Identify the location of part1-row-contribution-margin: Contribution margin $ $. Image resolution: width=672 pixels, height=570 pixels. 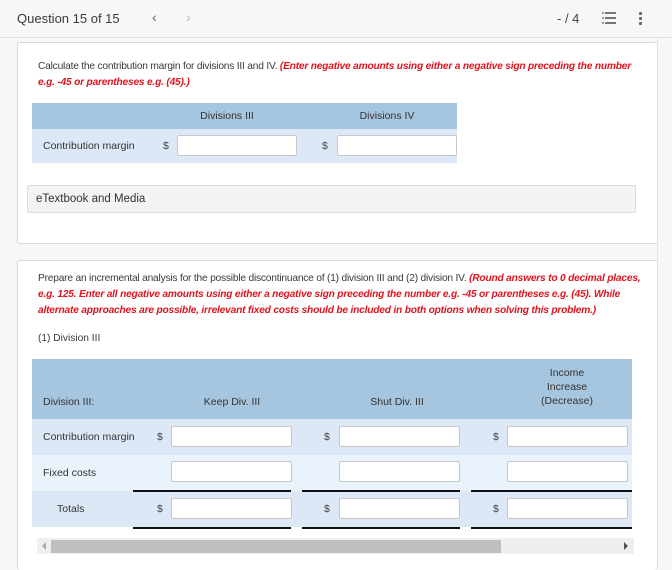
(244, 146).